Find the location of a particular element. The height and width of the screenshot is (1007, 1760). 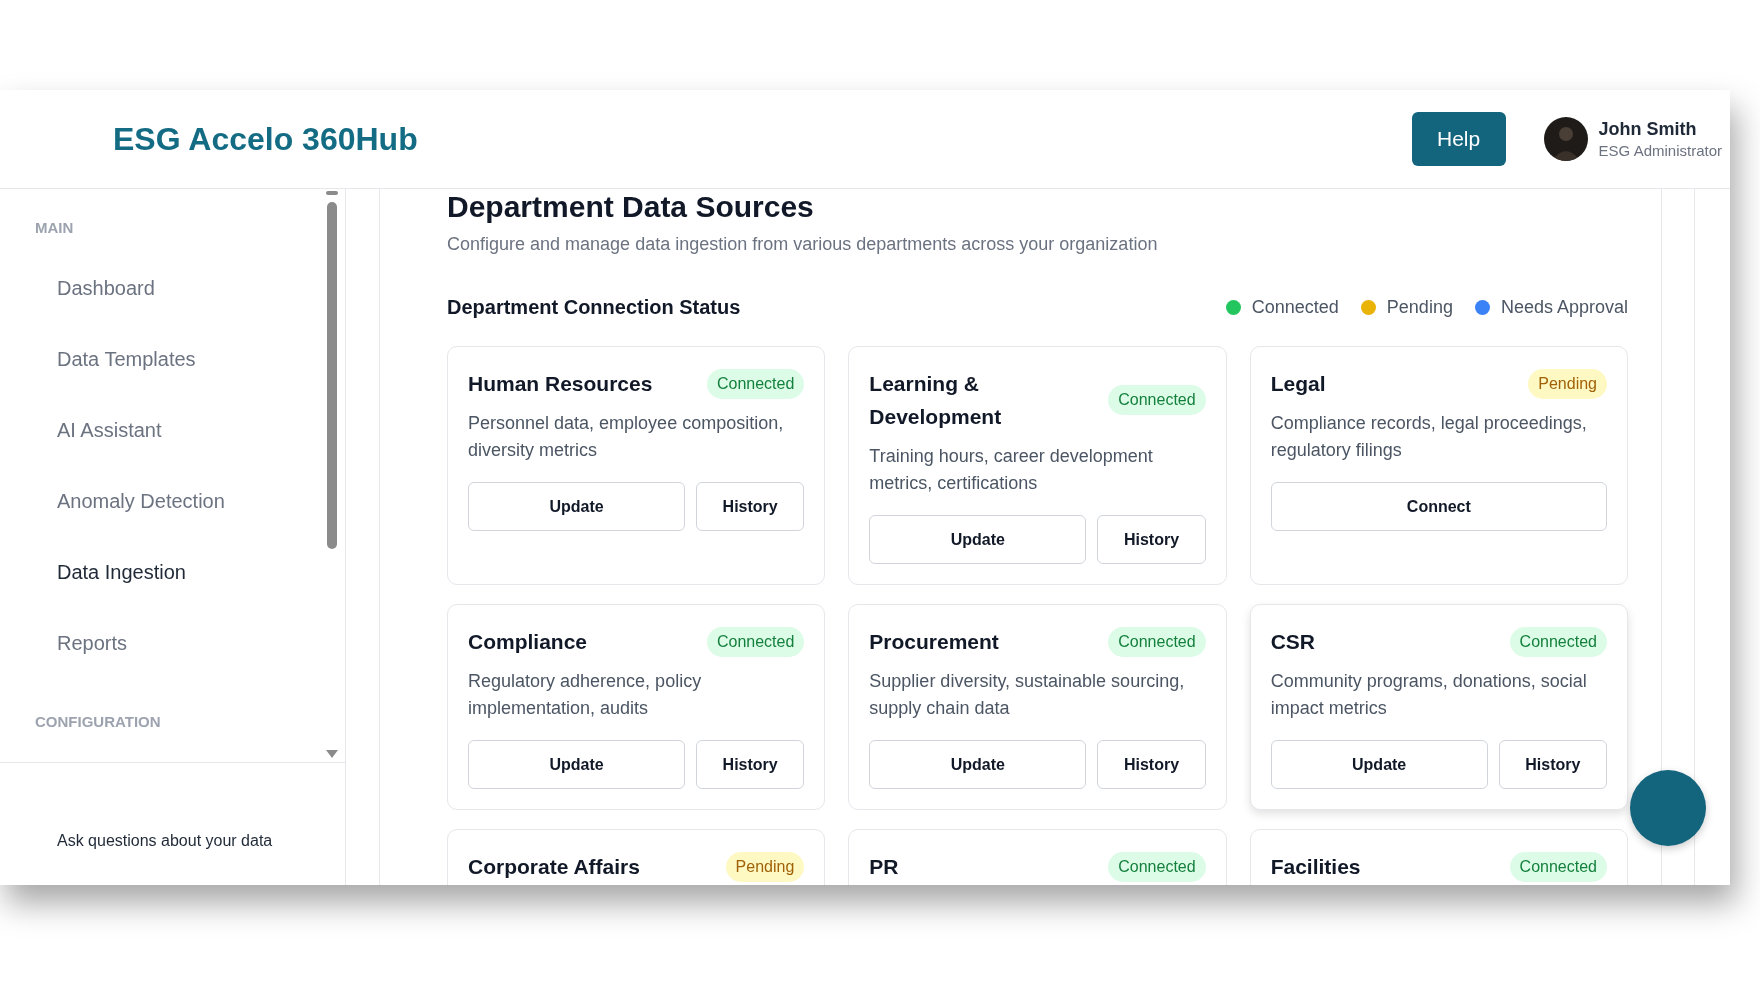

legend-label: Needs Approval is located at coordinates (1564, 307).